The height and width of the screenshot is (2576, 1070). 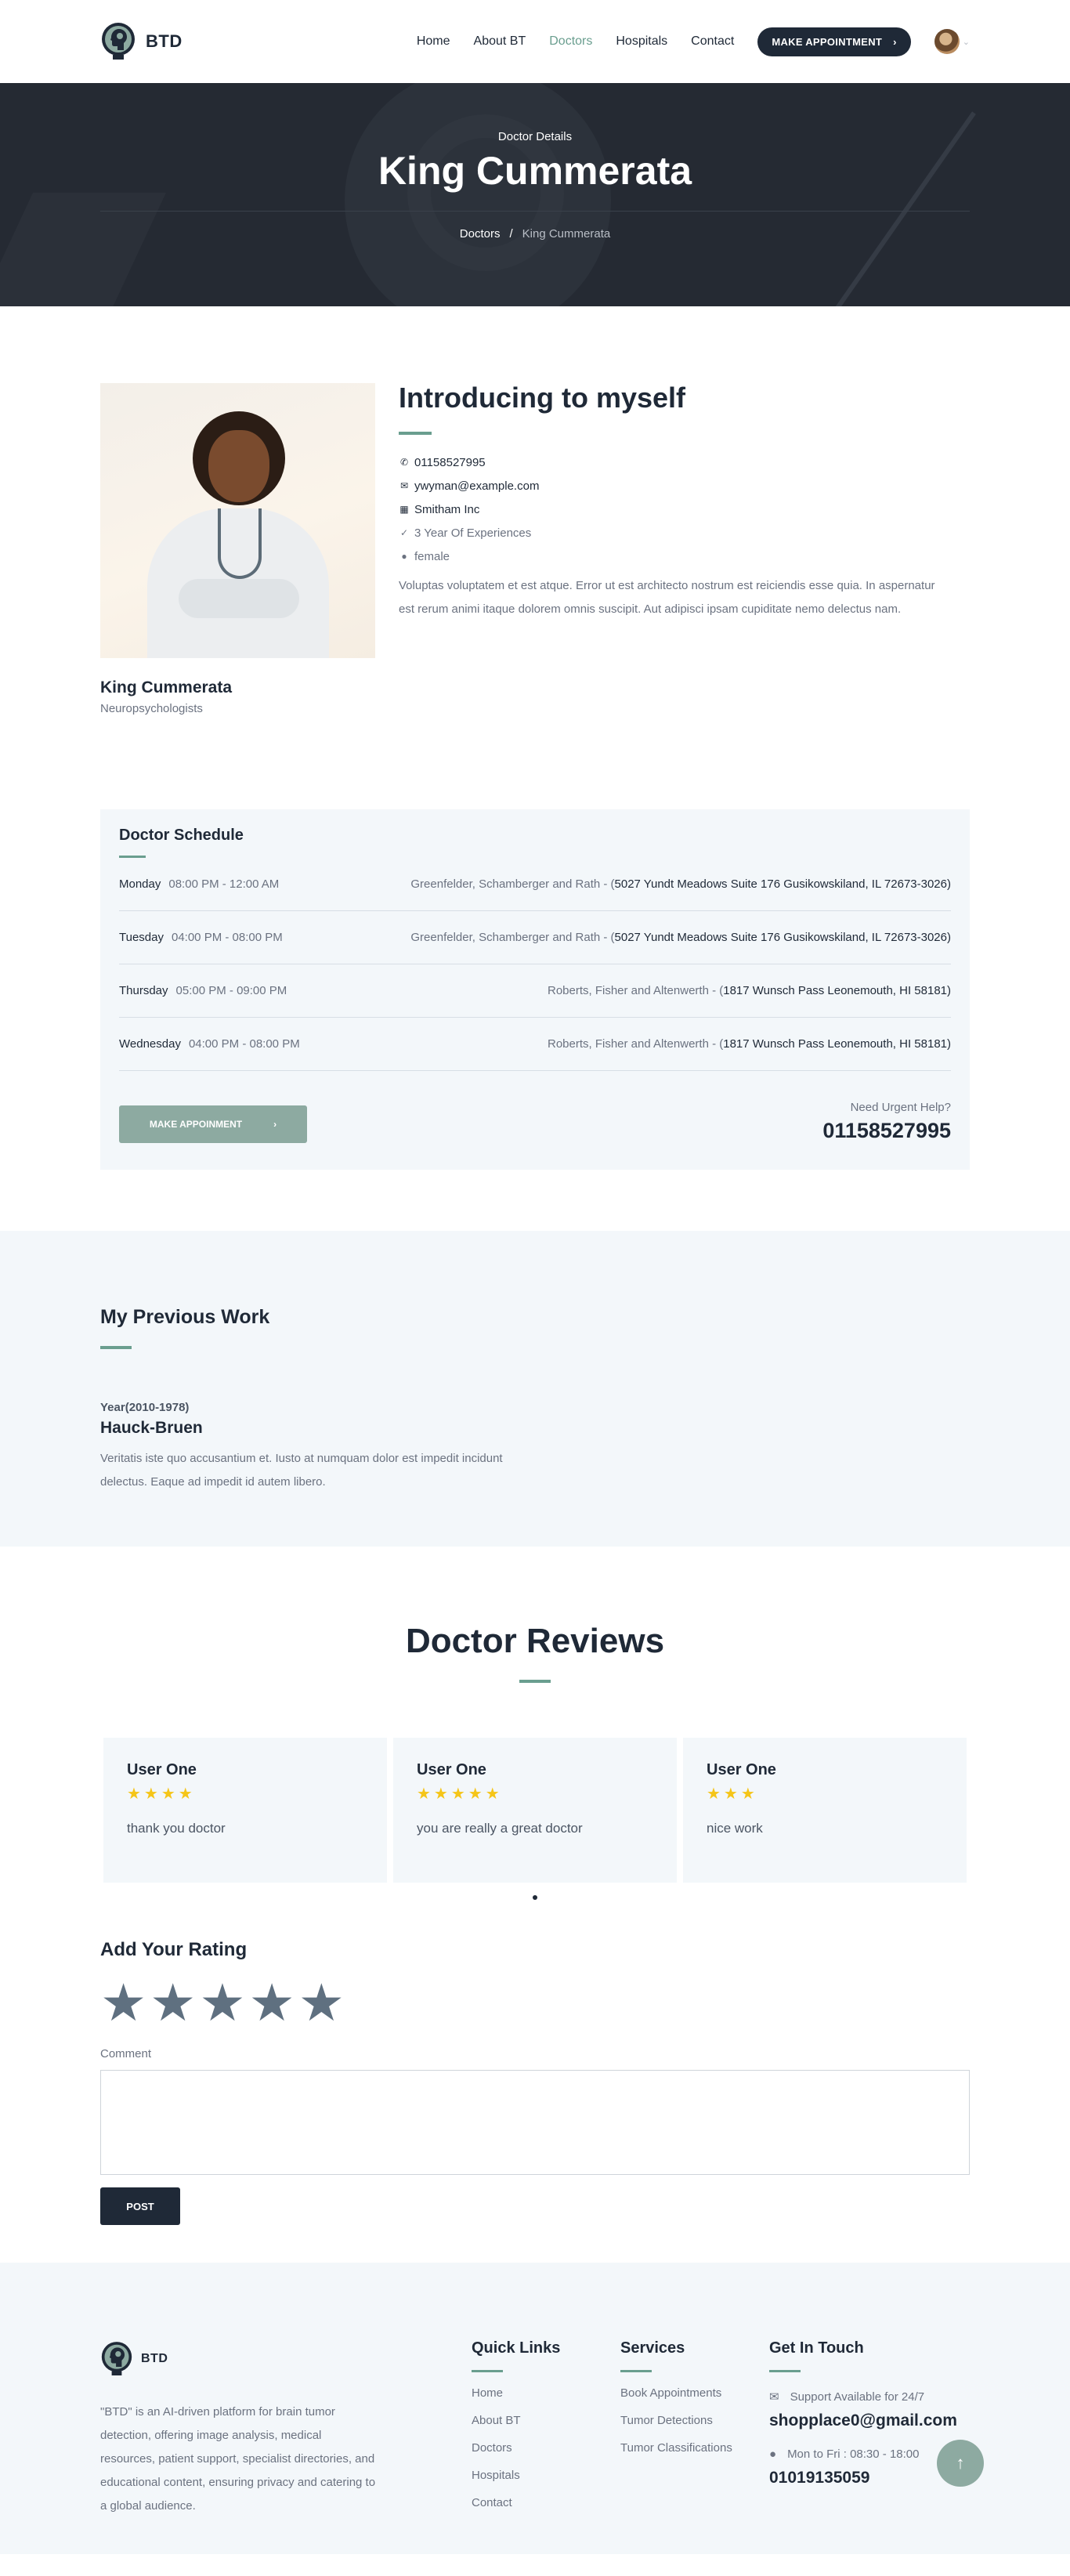 What do you see at coordinates (150, 1044) in the screenshot?
I see `schedule-day: Wednesday` at bounding box center [150, 1044].